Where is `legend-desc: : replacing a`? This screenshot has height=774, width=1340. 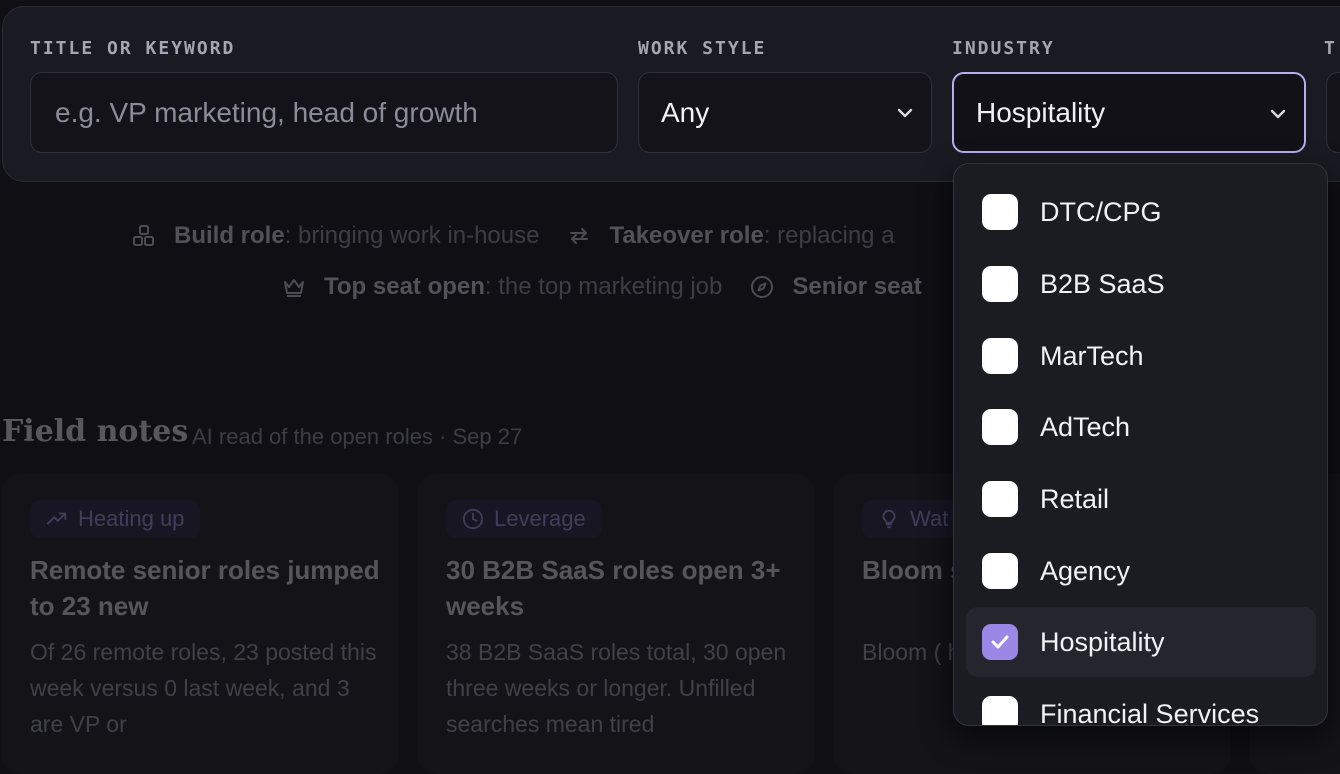 legend-desc: : replacing a is located at coordinates (829, 235).